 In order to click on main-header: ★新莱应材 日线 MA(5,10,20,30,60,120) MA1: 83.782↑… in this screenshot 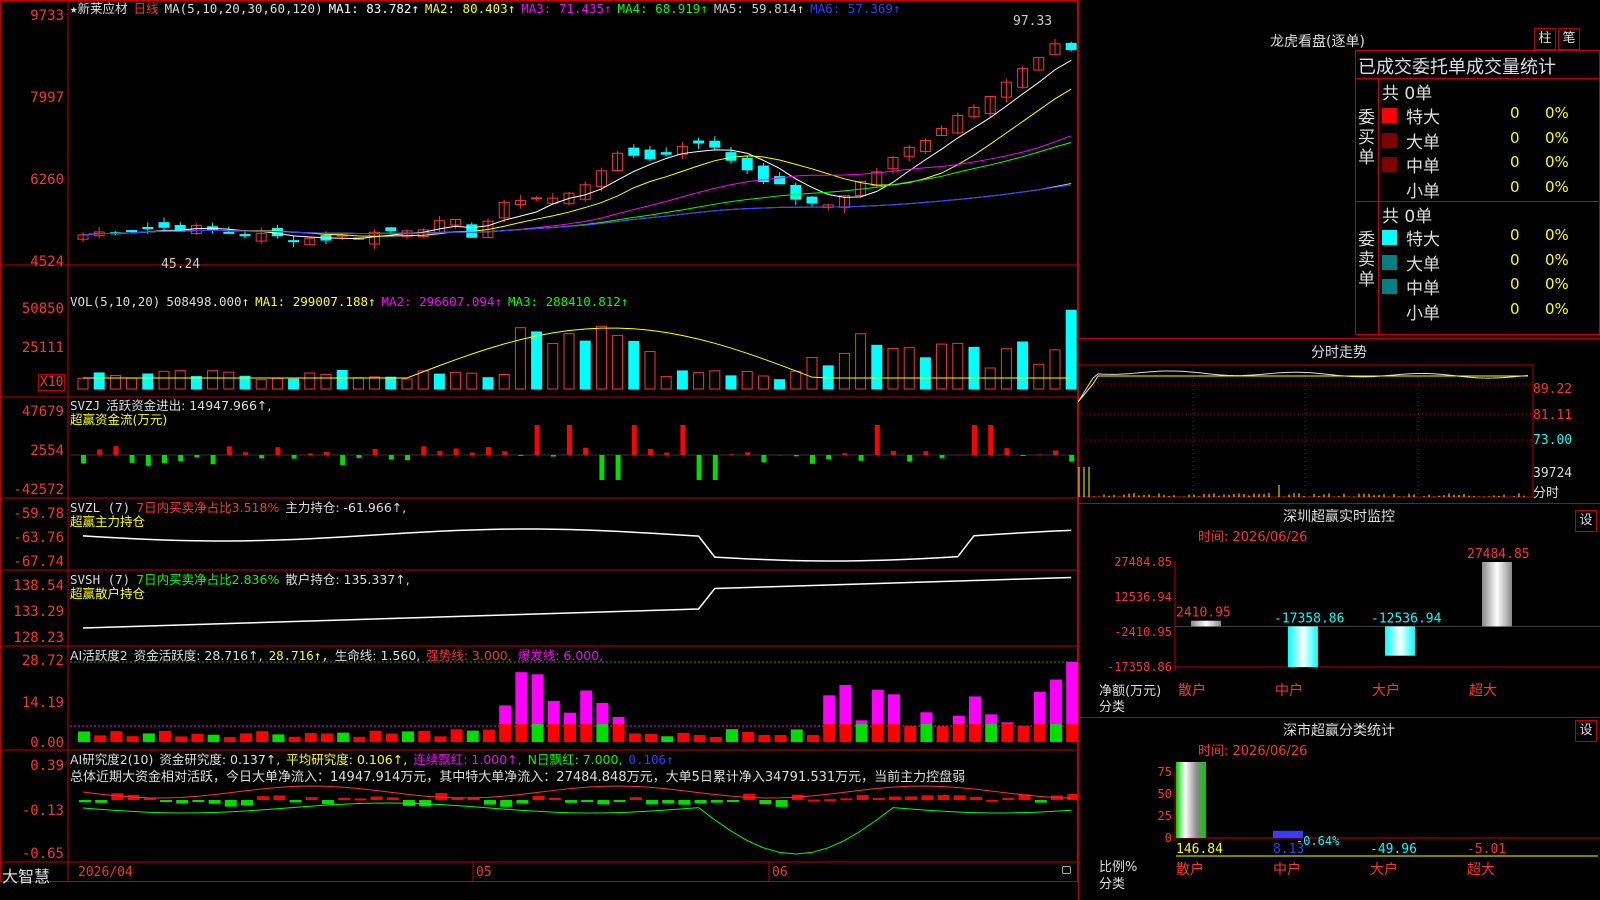, I will do `click(488, 8)`.